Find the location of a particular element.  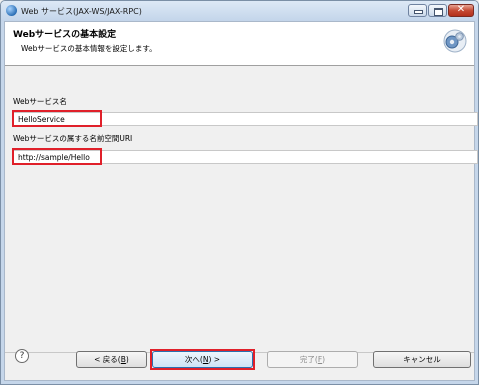

web-service-gear-icon is located at coordinates (455, 41).